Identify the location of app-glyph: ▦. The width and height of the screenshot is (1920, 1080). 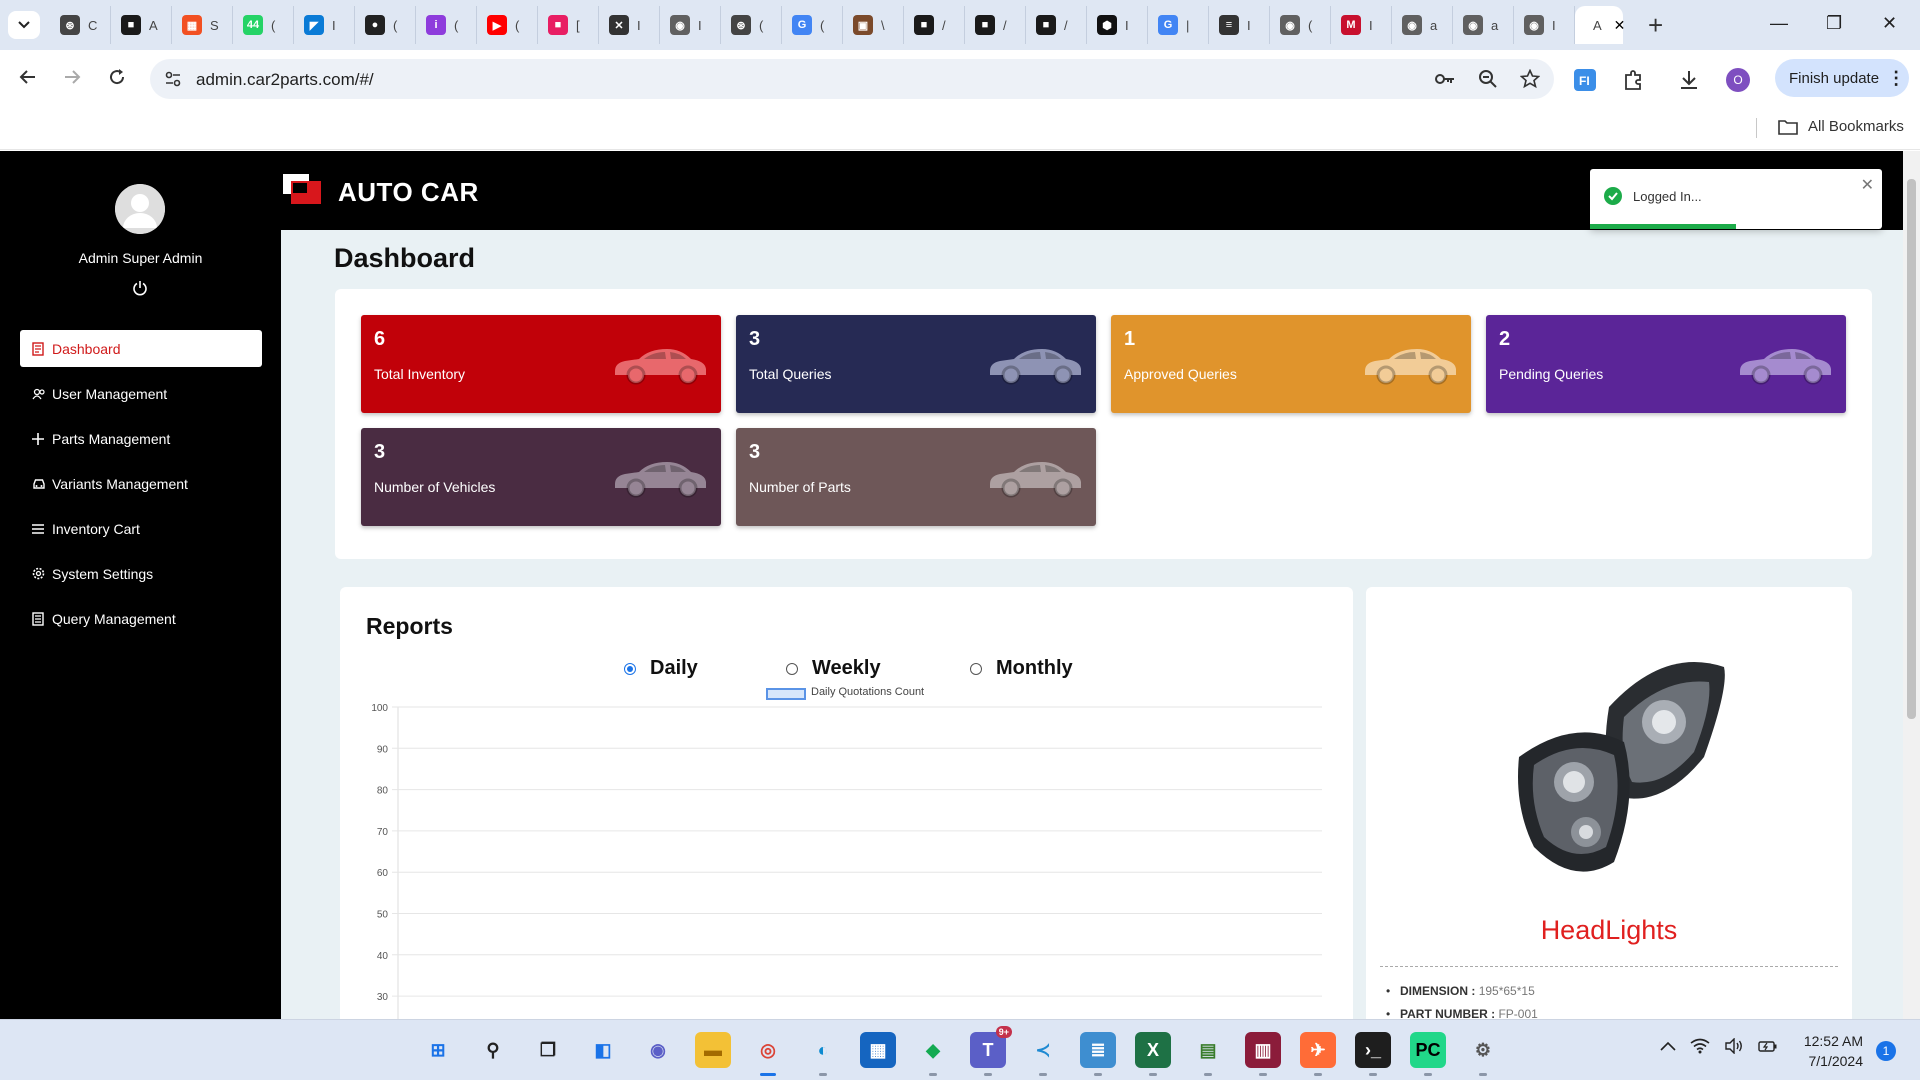
(878, 1049).